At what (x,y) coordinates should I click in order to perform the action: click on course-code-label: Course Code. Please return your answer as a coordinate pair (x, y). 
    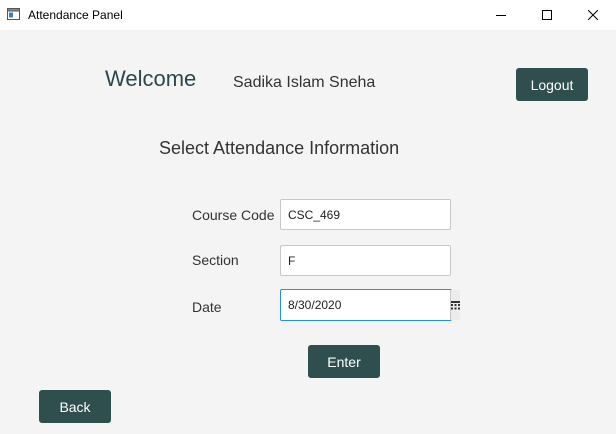
    Looking at the image, I should click on (233, 215).